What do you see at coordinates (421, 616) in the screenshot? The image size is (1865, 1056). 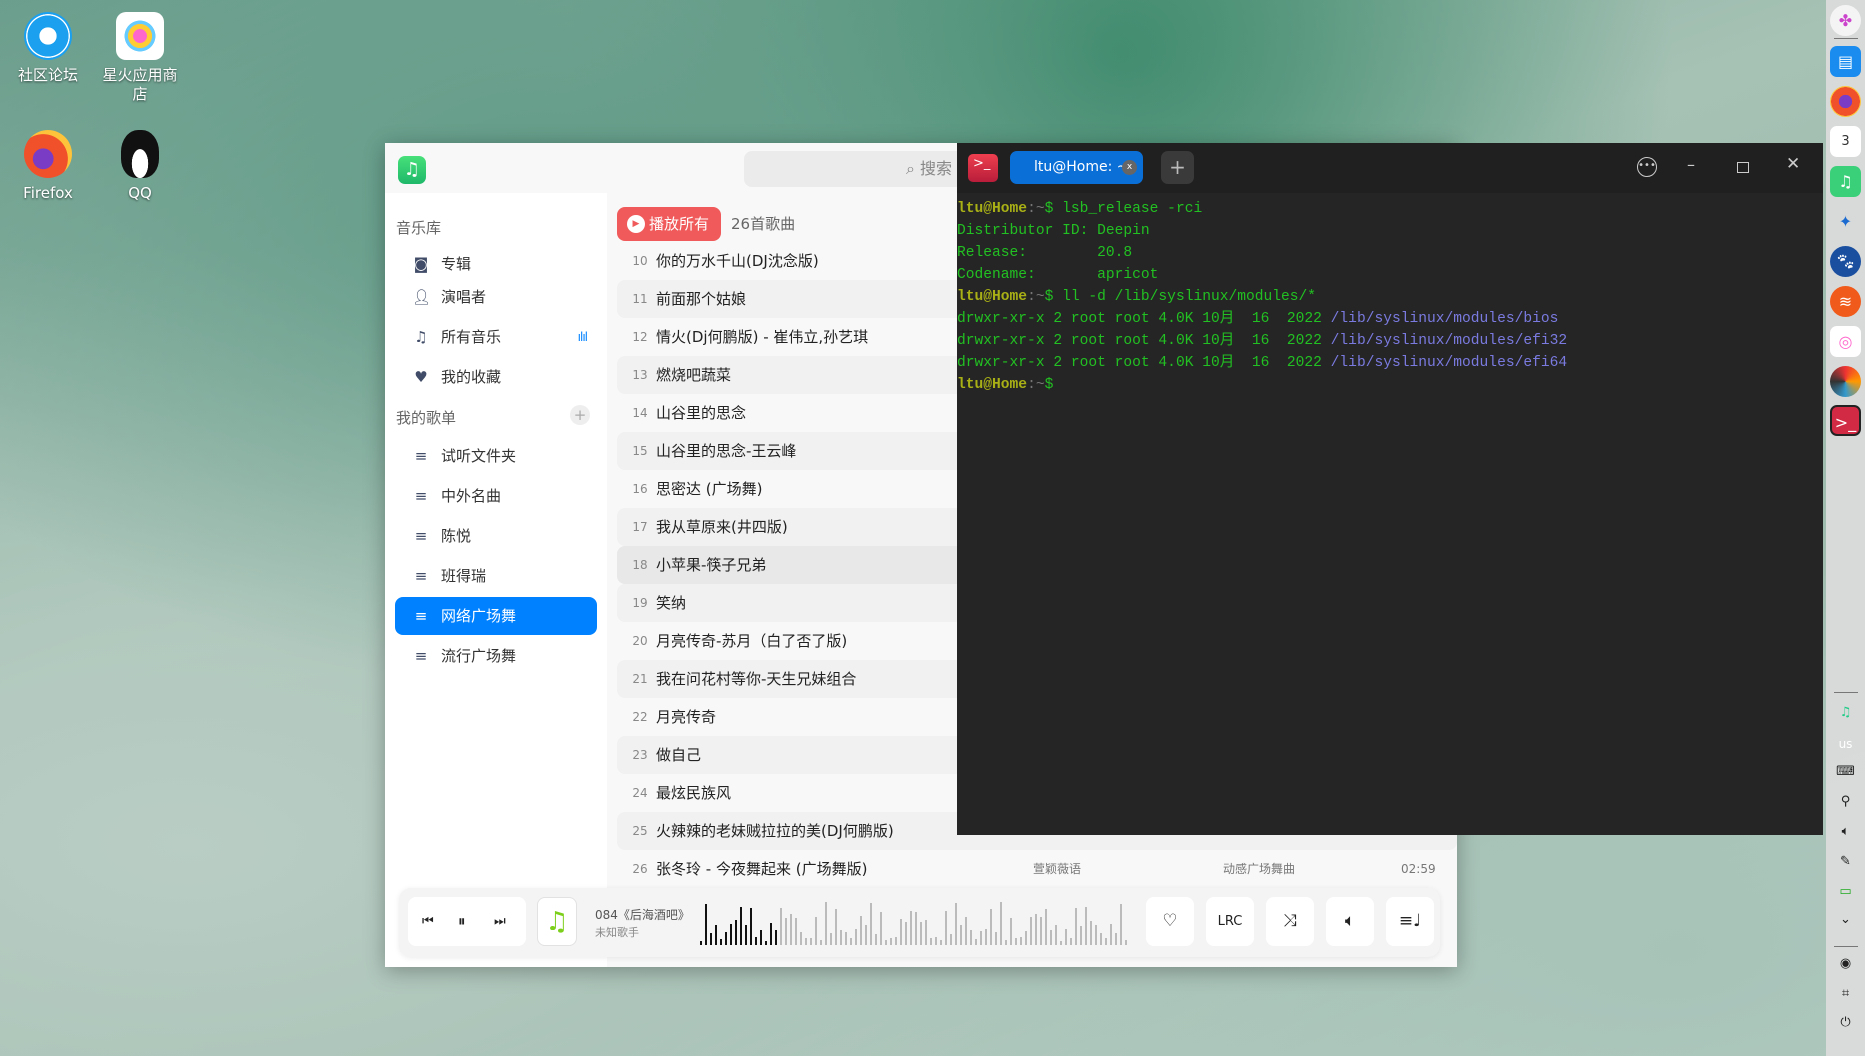 I see `playlist-icon: ≡` at bounding box center [421, 616].